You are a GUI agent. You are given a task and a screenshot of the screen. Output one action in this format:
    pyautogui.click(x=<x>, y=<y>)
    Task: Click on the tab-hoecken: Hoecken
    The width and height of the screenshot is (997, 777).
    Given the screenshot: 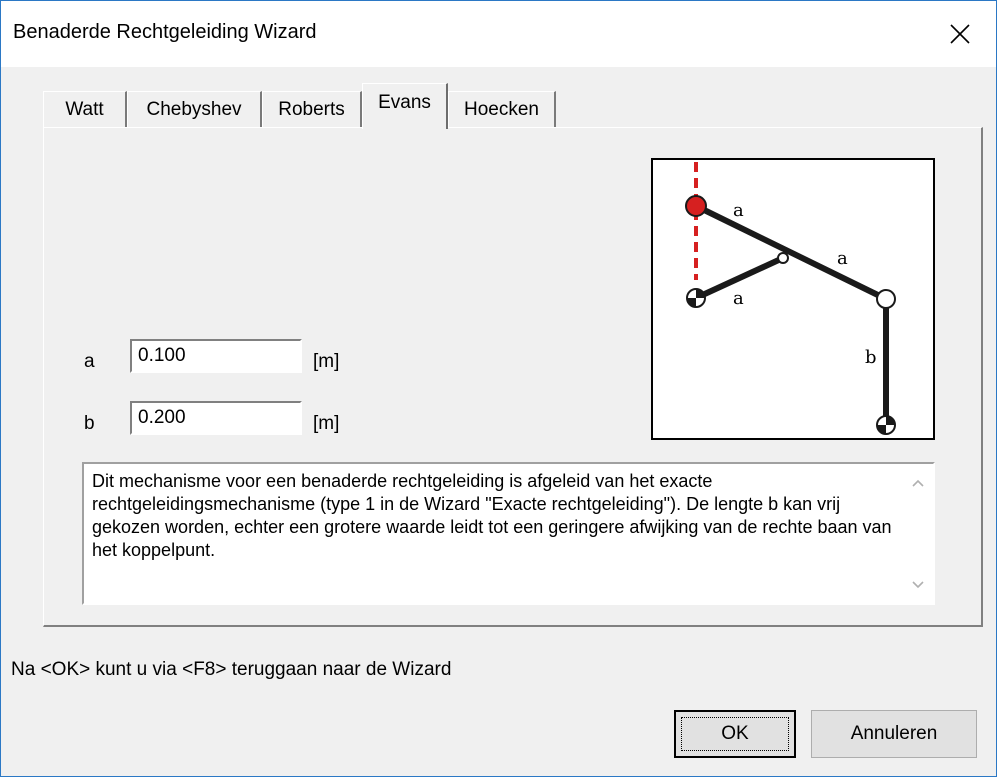 What is the action you would take?
    pyautogui.click(x=502, y=109)
    